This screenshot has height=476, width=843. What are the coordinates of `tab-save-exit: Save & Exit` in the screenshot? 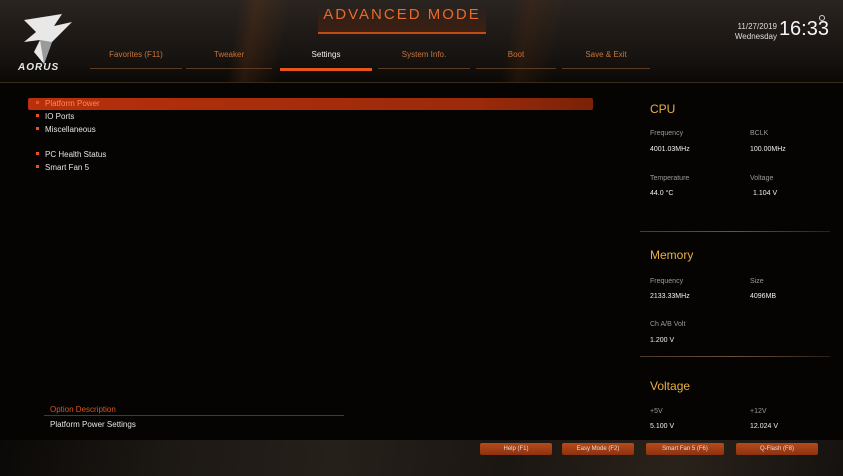 It's located at (606, 58).